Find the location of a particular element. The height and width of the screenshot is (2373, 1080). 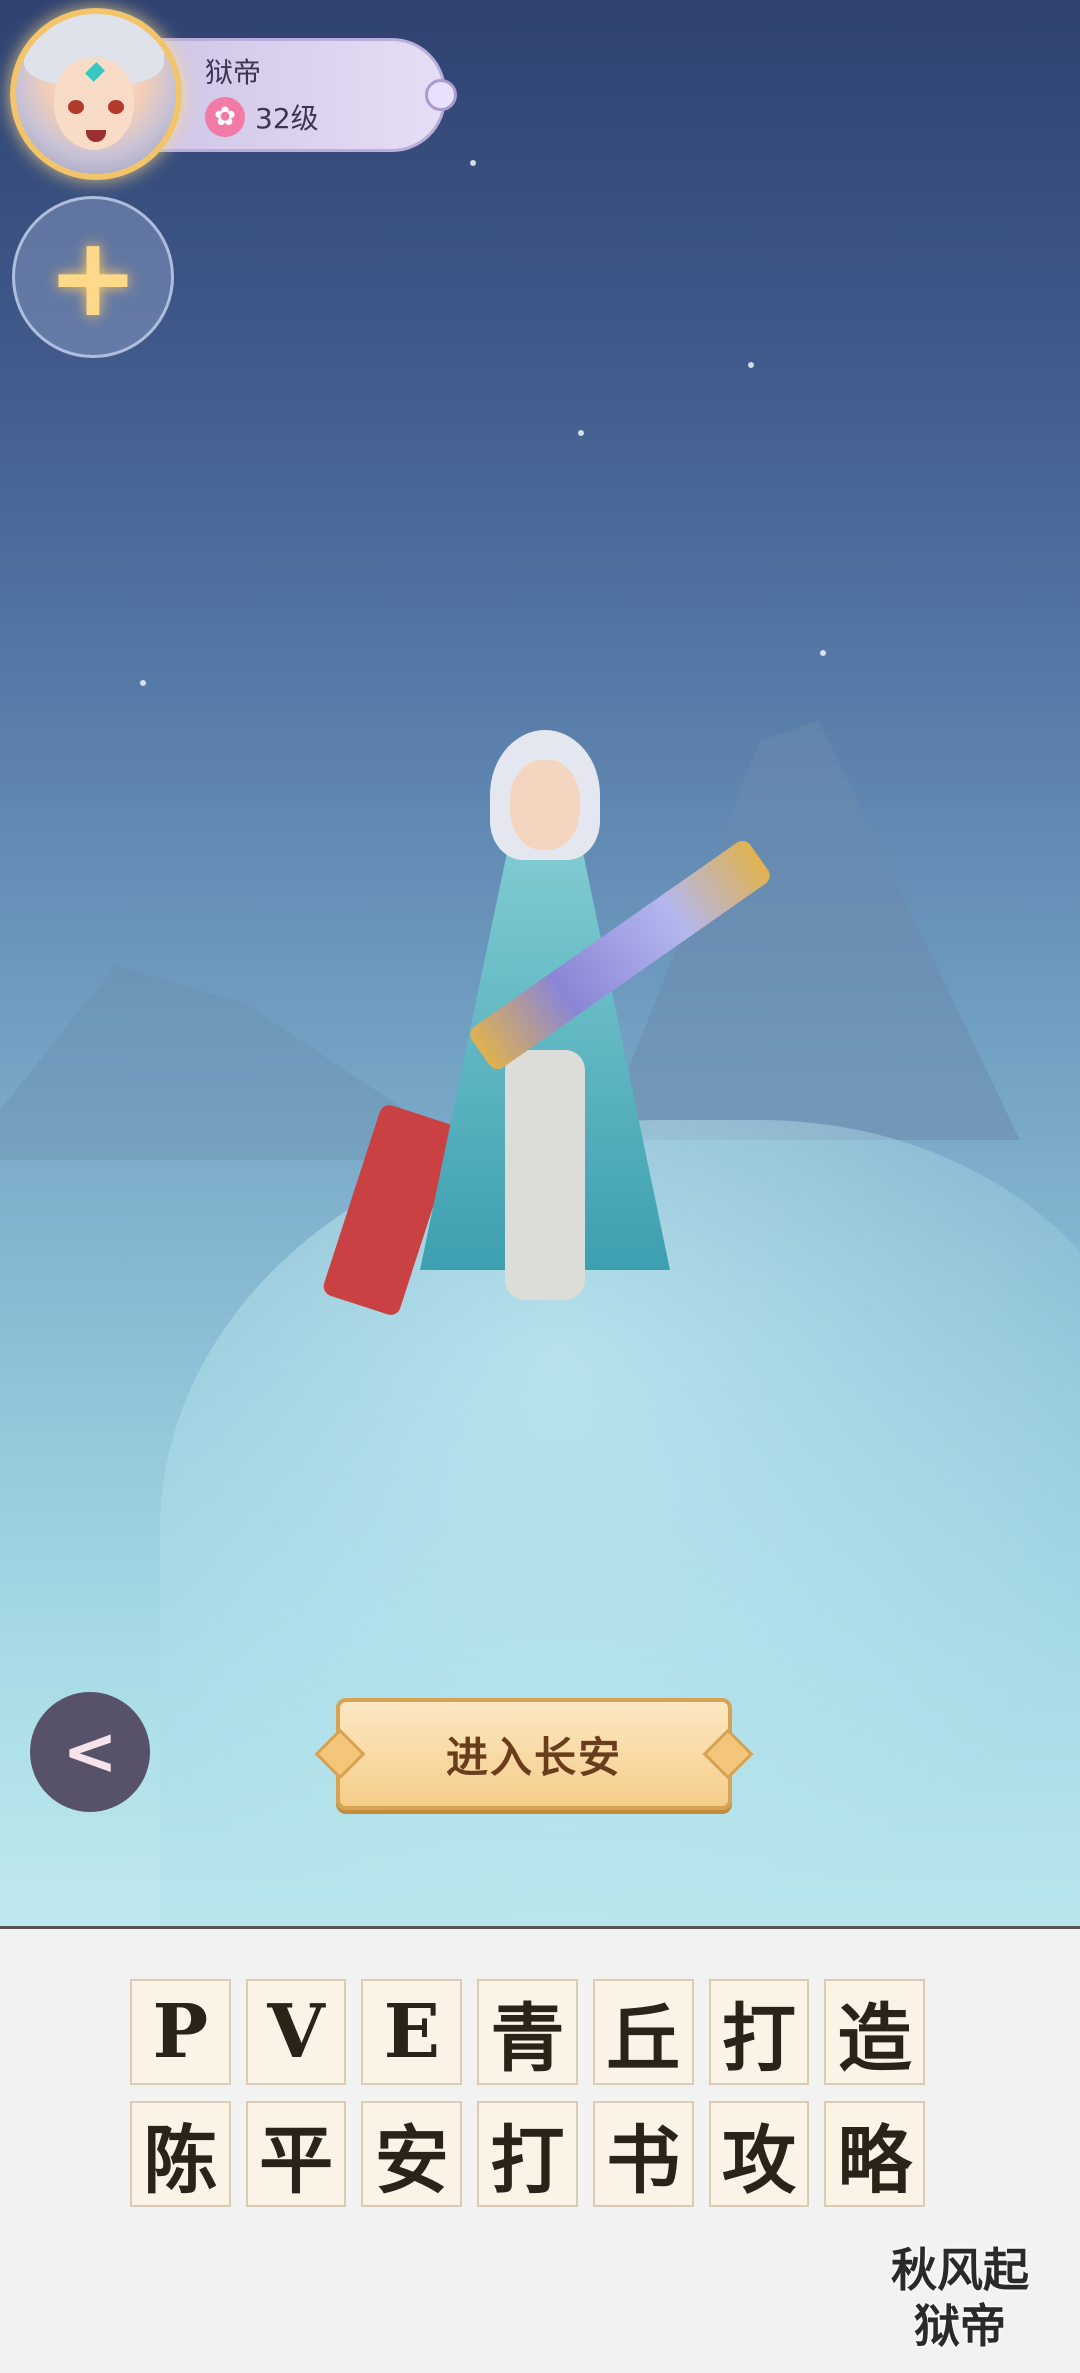

player-level: 32级 is located at coordinates (287, 118).